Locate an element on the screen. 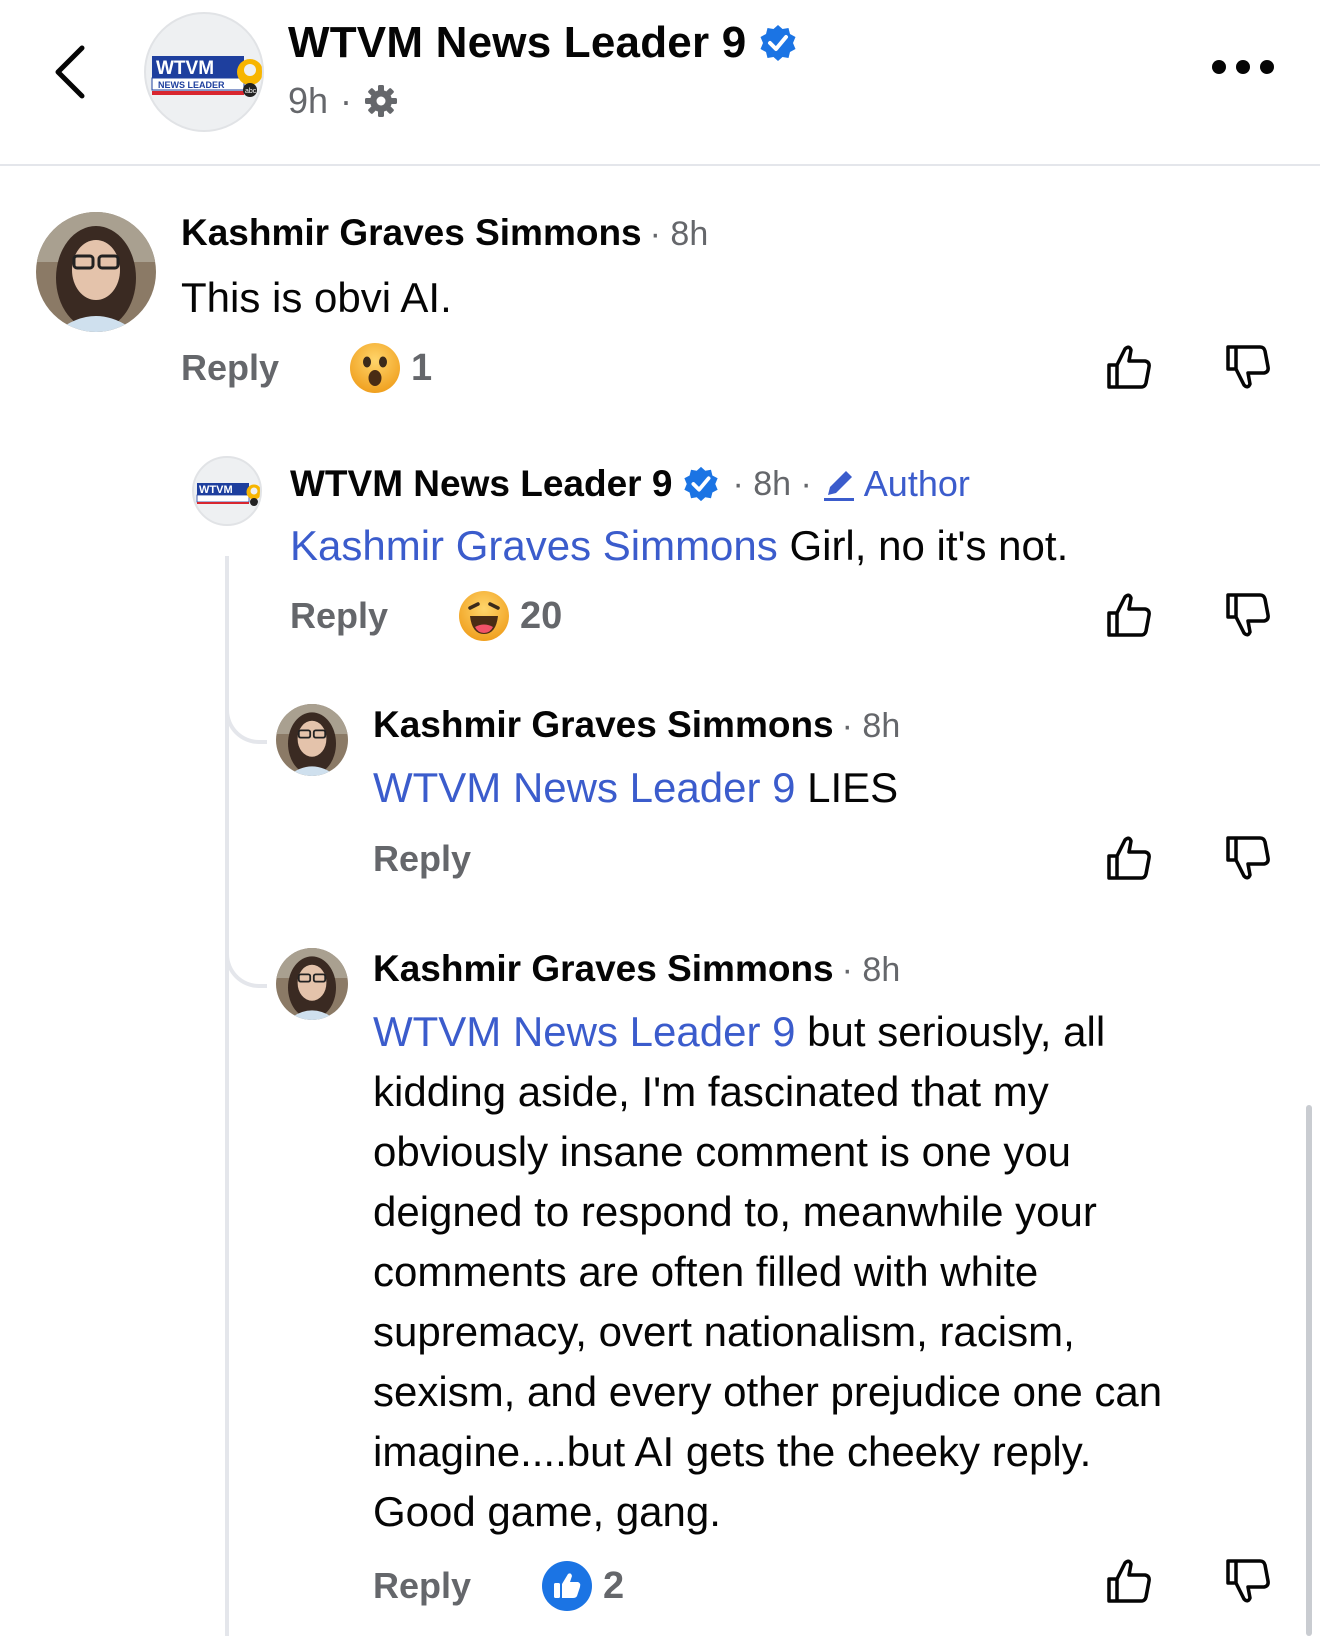 The width and height of the screenshot is (1320, 1636). like-reaction-icon is located at coordinates (567, 1586).